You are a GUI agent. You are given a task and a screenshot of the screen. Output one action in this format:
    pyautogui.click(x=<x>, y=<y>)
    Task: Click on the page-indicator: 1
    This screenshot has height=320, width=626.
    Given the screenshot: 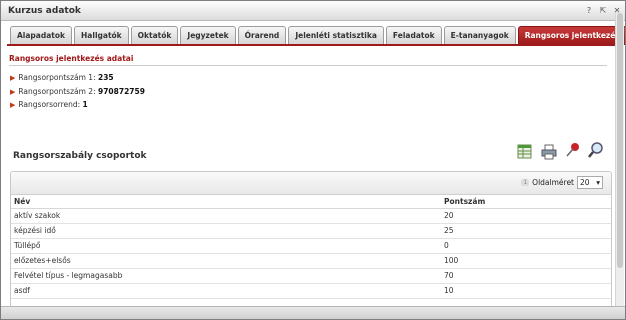 What is the action you would take?
    pyautogui.click(x=525, y=182)
    